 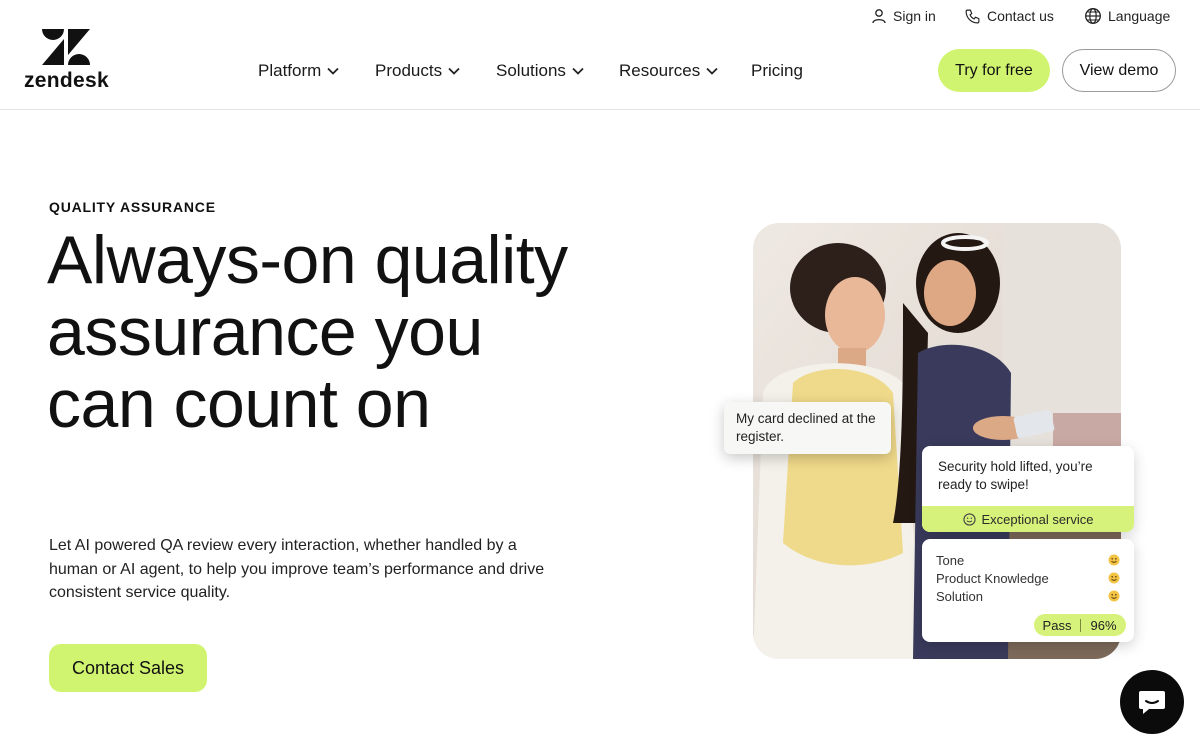 I want to click on nav-item-resources: Resources, so click(x=668, y=71).